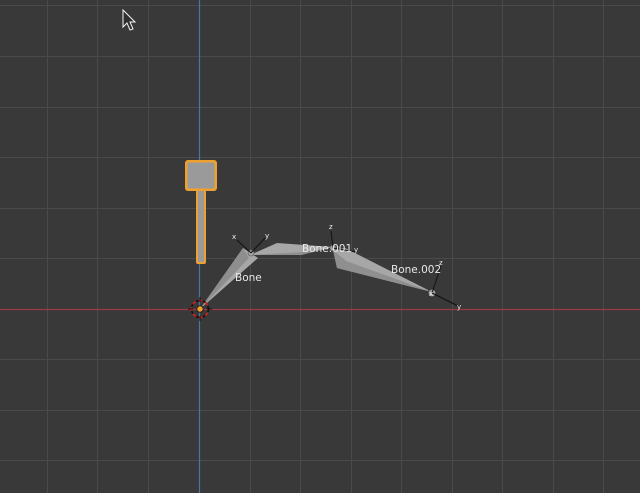  I want to click on bone-label: Bone.002, so click(416, 270).